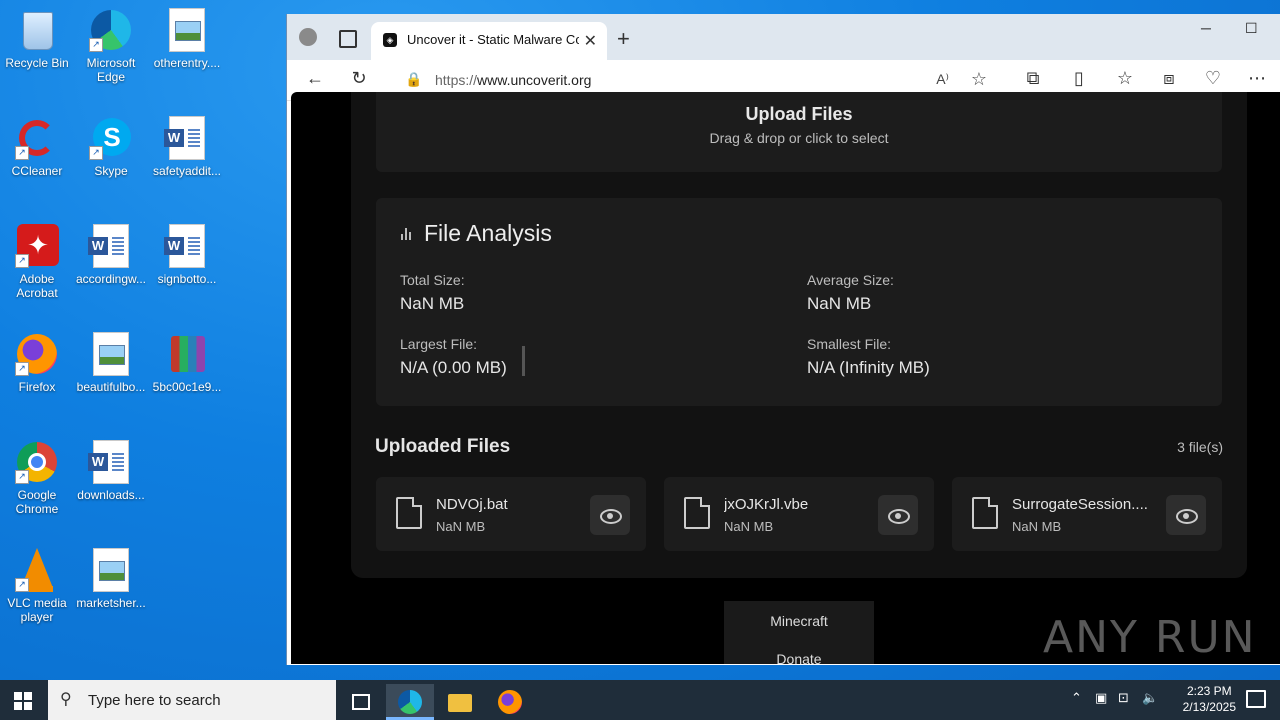 The width and height of the screenshot is (1280, 720). I want to click on more-menu-icon: ⋯, so click(1257, 78).